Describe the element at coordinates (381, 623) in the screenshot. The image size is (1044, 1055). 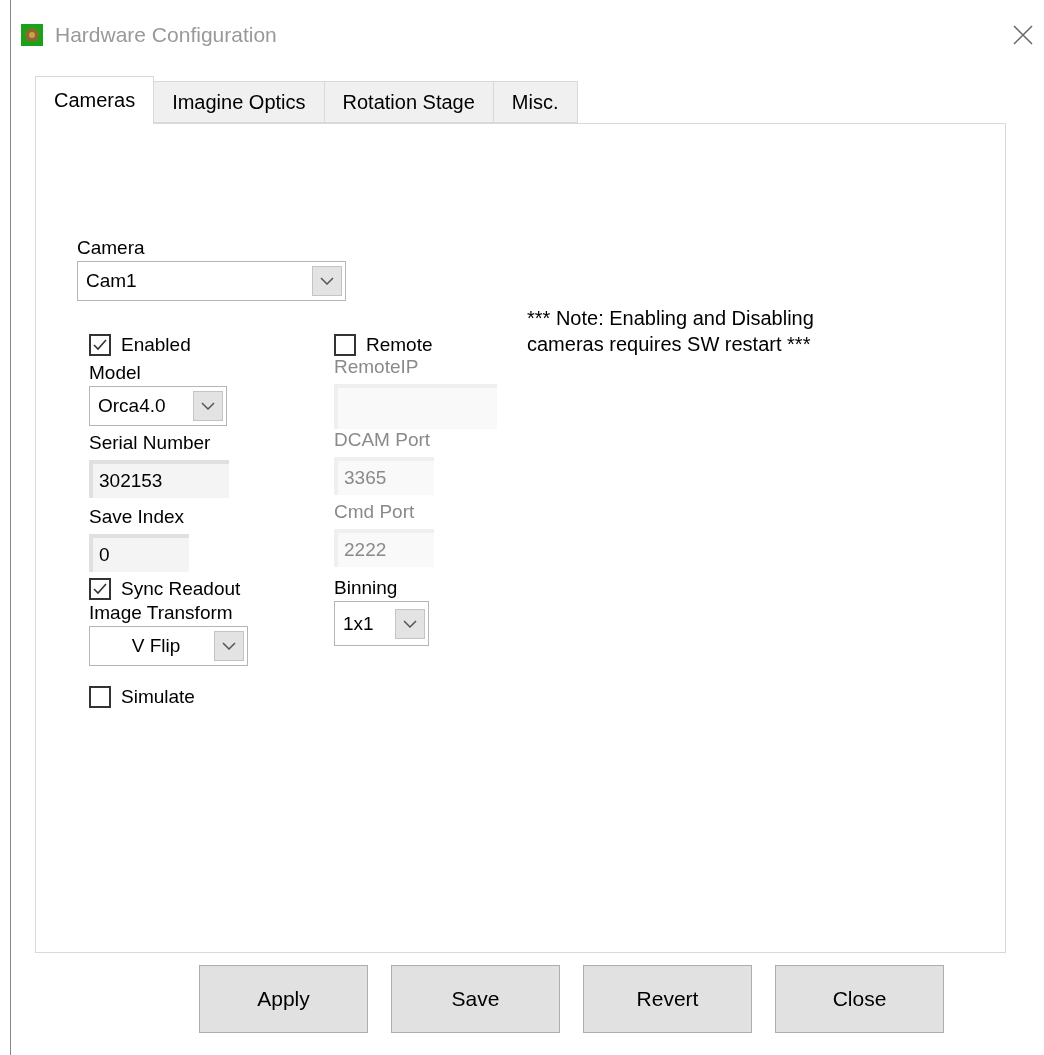
I see `dropdown: 1x1` at that location.